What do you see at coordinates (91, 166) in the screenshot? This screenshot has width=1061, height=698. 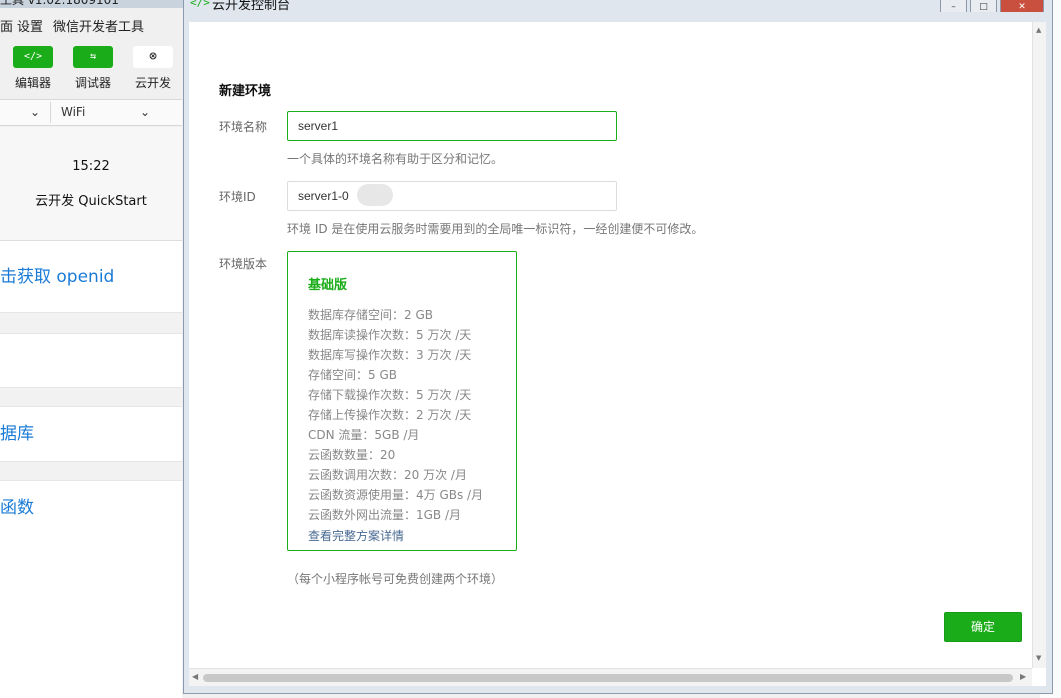 I see `simulator-time: 15:22` at bounding box center [91, 166].